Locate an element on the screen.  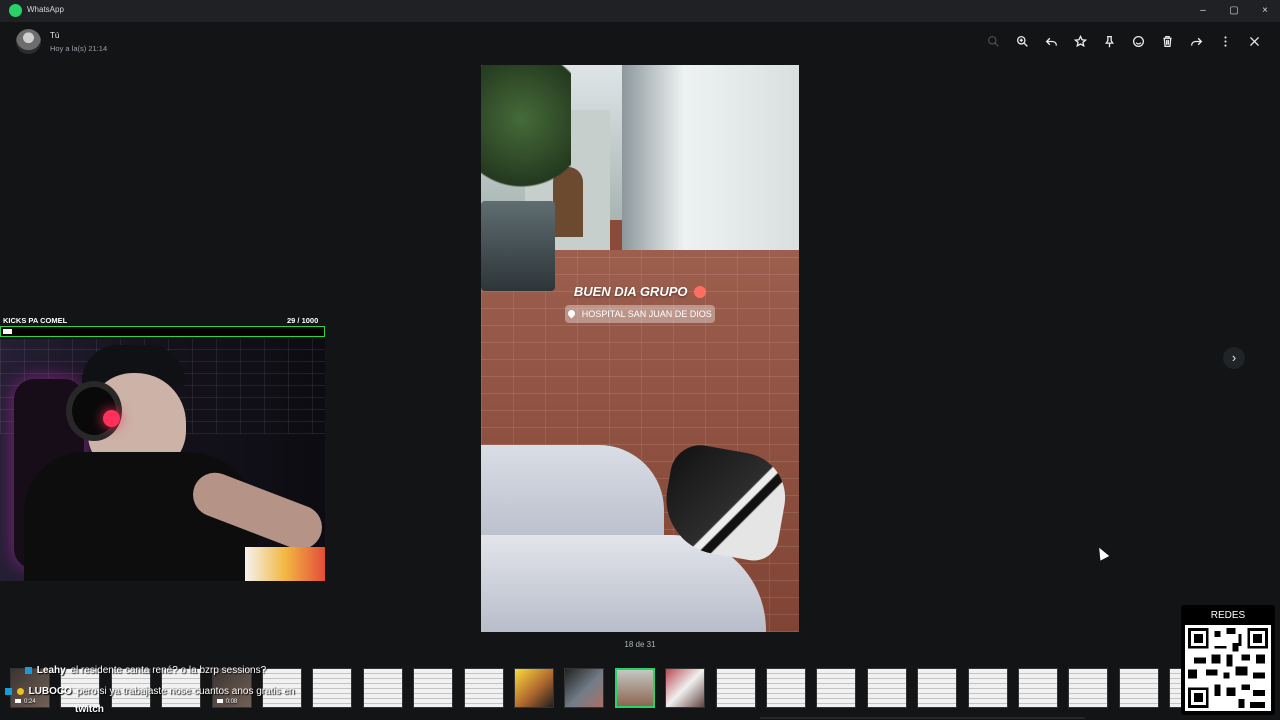
sender-avatar is located at coordinates (28, 41).